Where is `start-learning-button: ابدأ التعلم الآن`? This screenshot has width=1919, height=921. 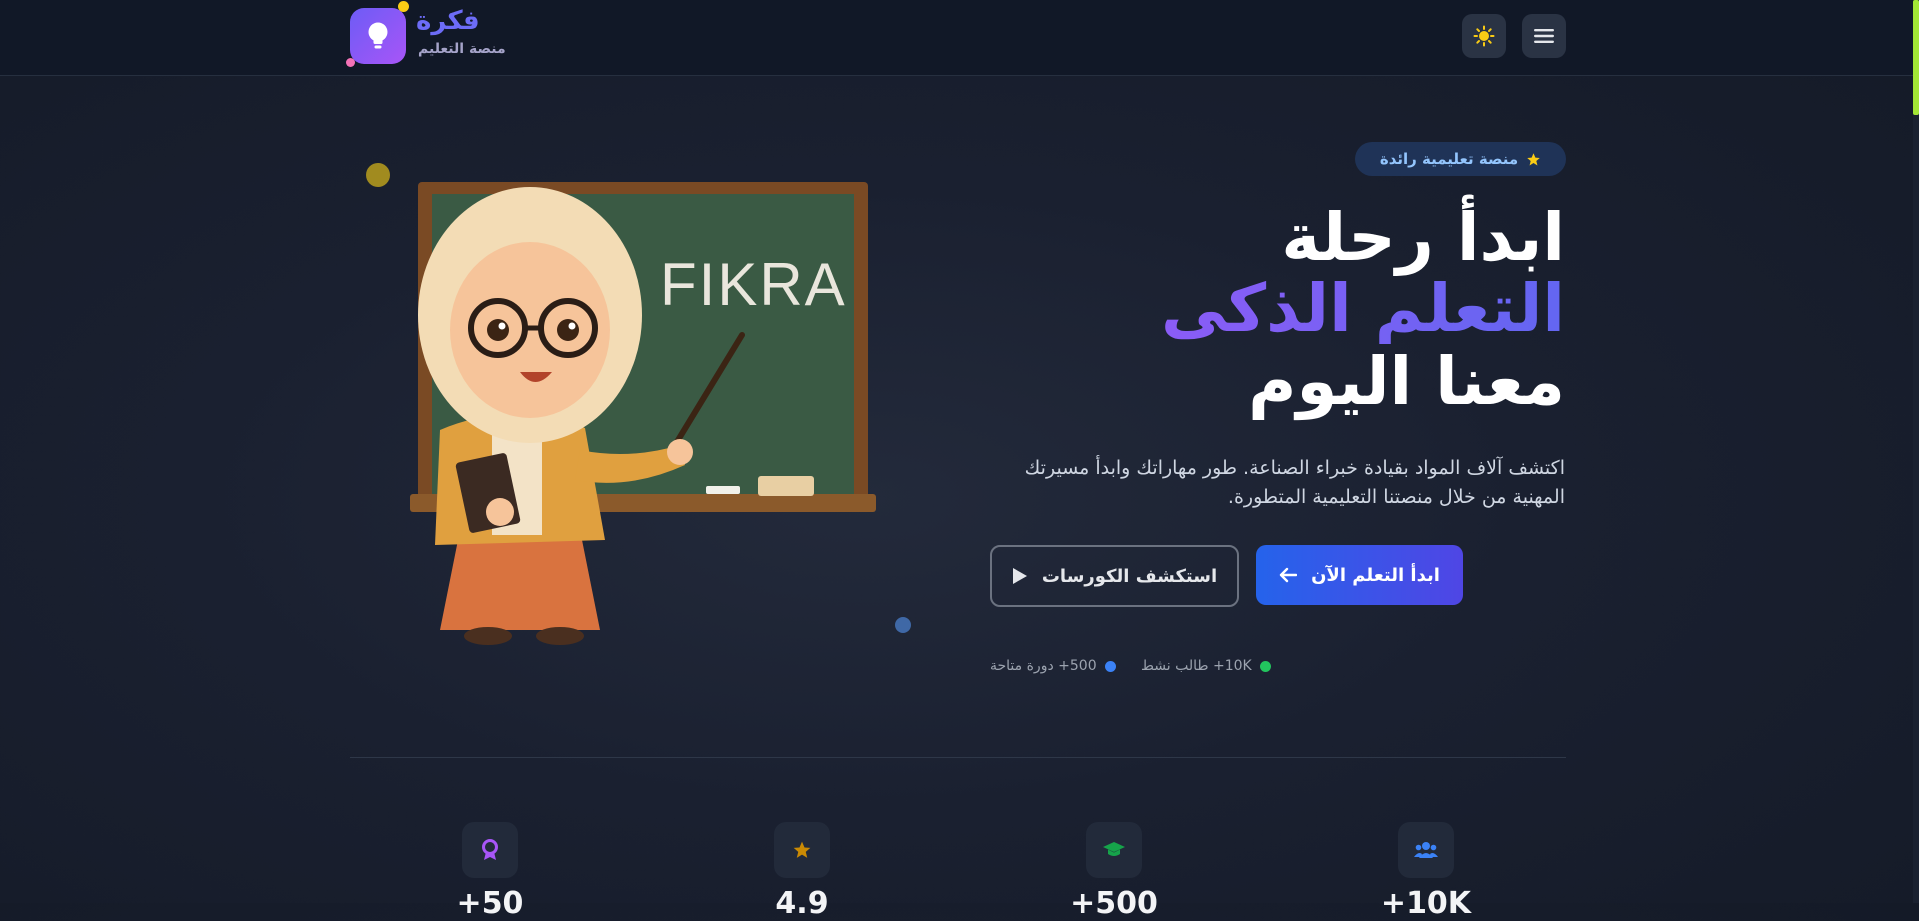
start-learning-button: ابدأ التعلم الآن is located at coordinates (1359, 575).